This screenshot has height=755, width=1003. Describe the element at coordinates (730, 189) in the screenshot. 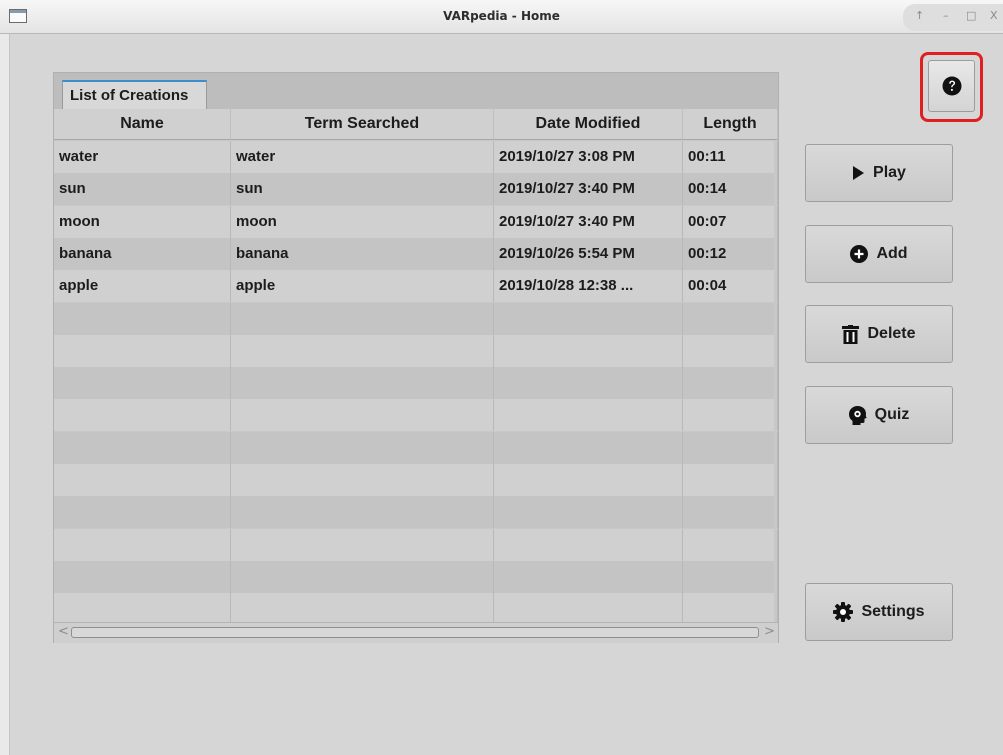

I see `table-cell: 00:14` at that location.